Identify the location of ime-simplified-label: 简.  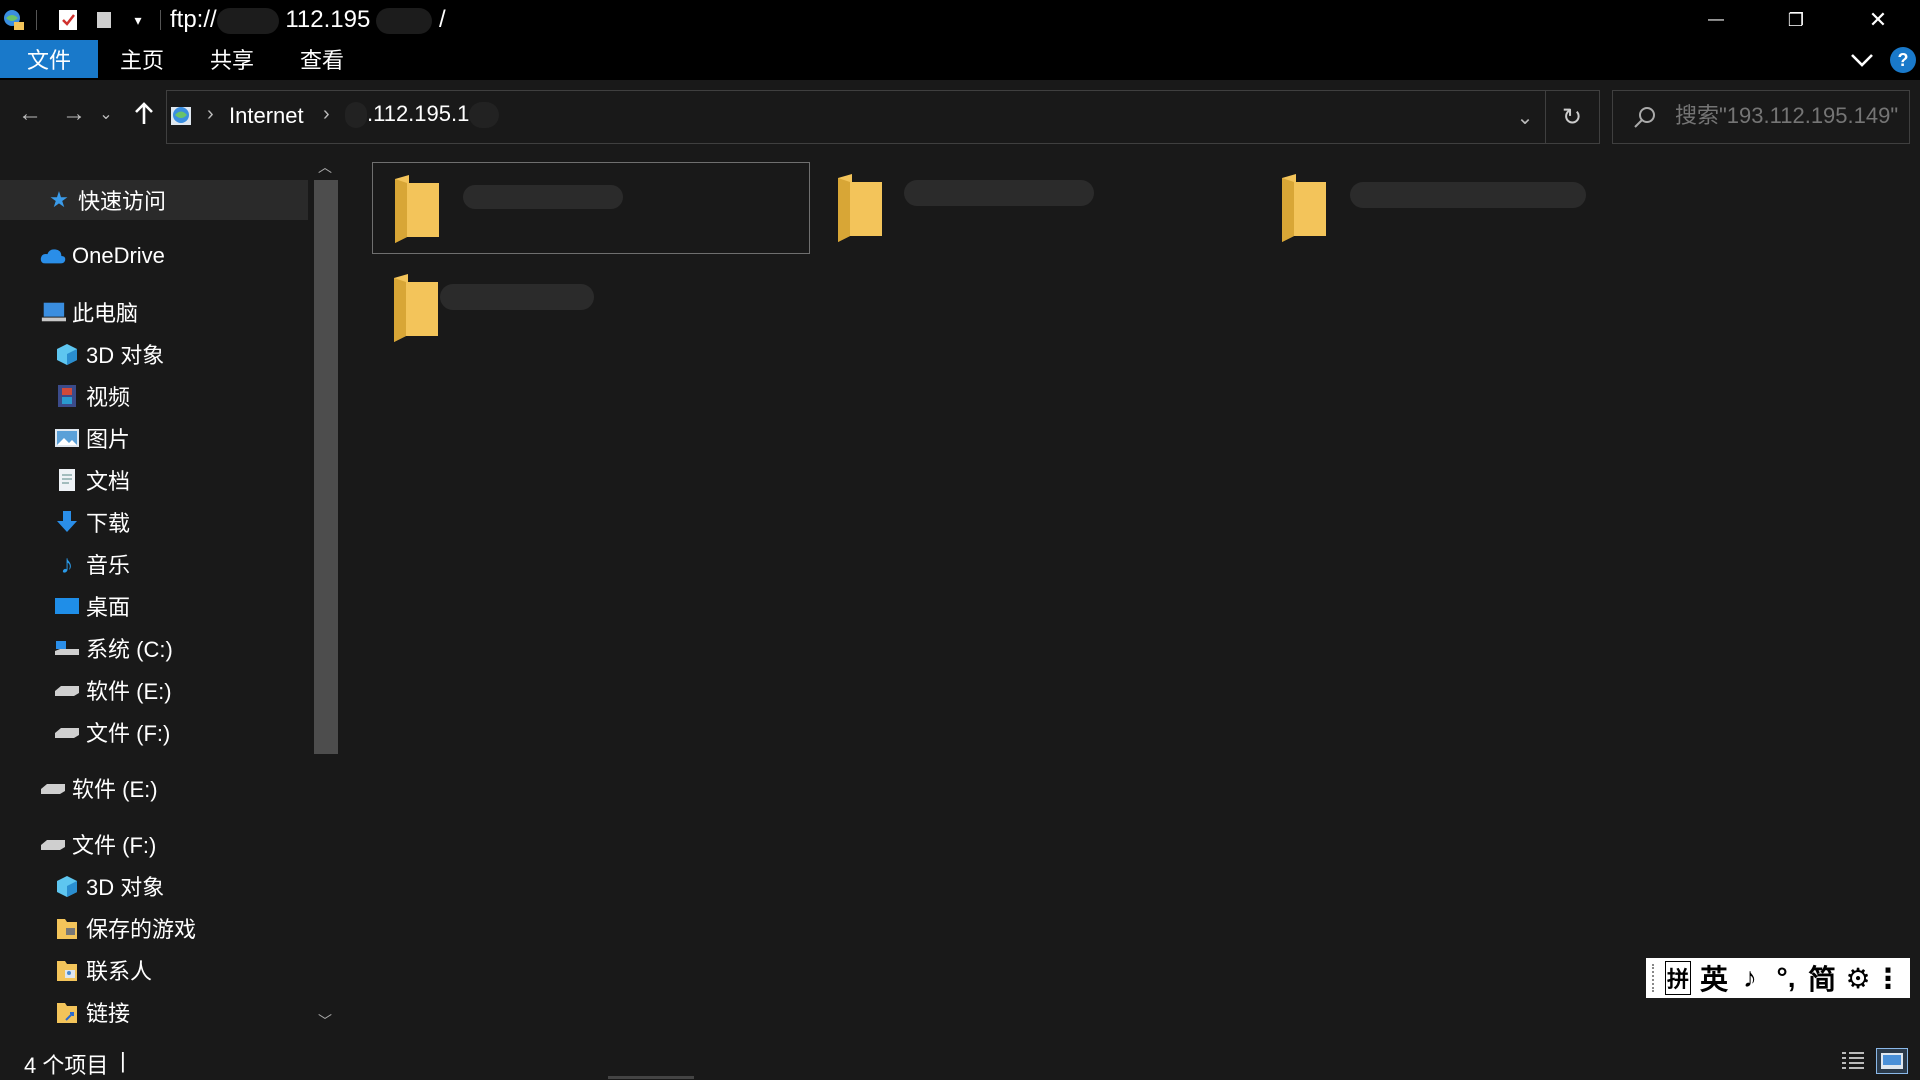
(1821, 979).